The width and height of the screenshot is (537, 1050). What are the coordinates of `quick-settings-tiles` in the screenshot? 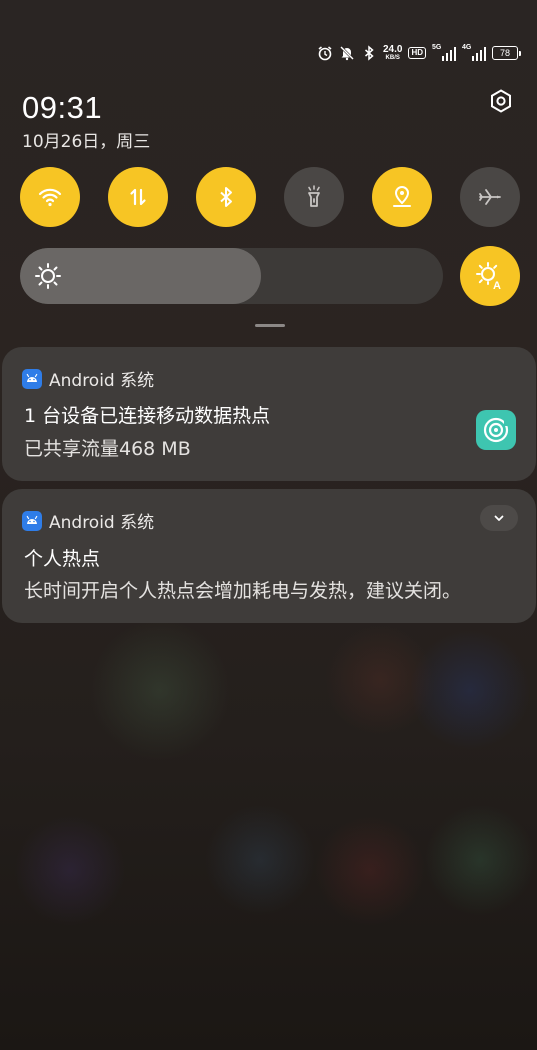 It's located at (270, 197).